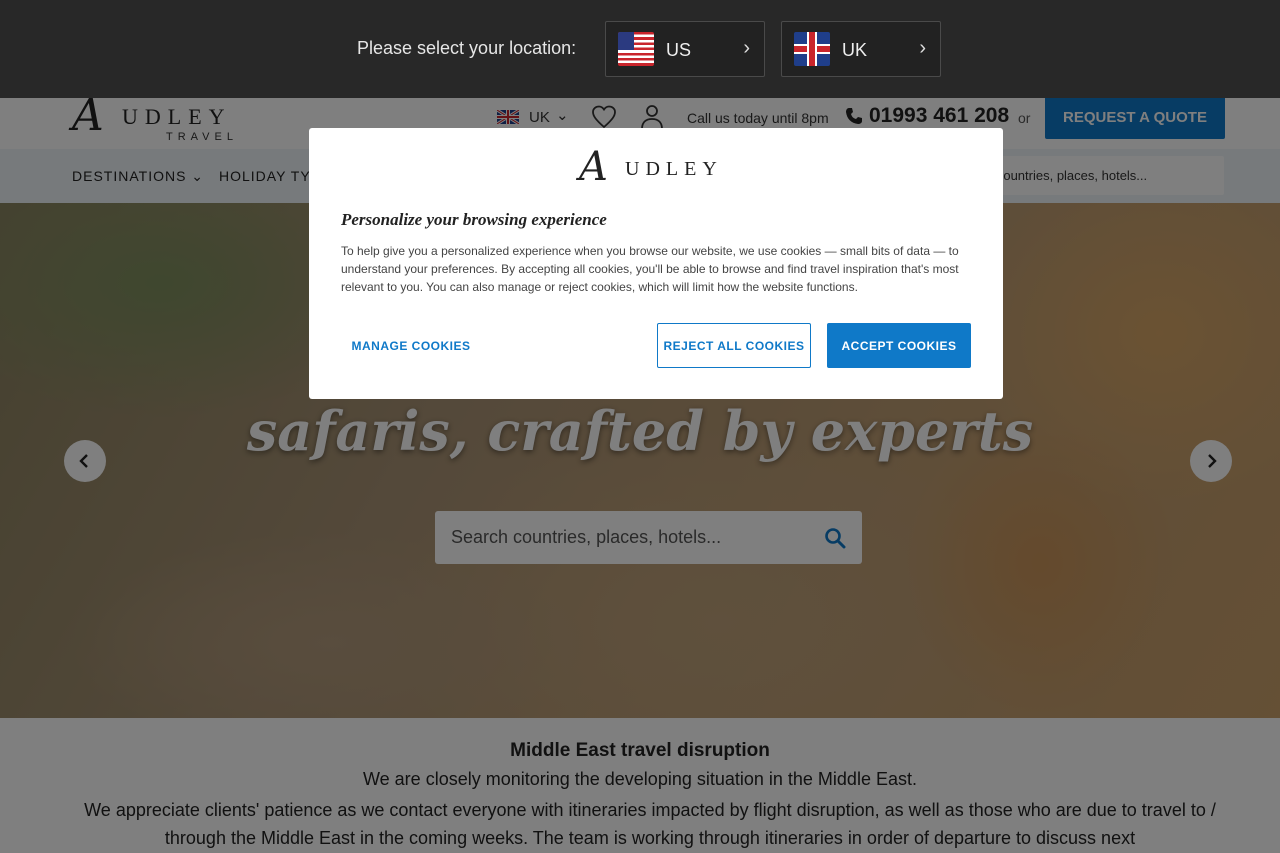 The width and height of the screenshot is (1280, 853). I want to click on us-flag-icon, so click(636, 49).